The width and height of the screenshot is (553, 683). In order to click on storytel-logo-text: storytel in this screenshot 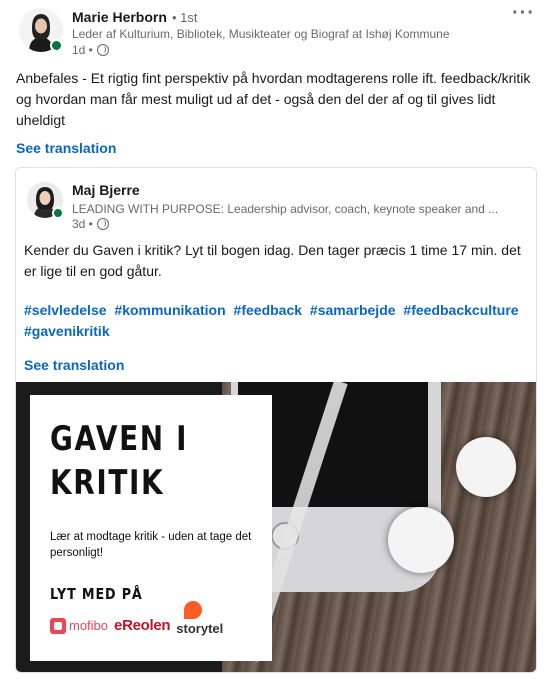, I will do `click(200, 628)`.